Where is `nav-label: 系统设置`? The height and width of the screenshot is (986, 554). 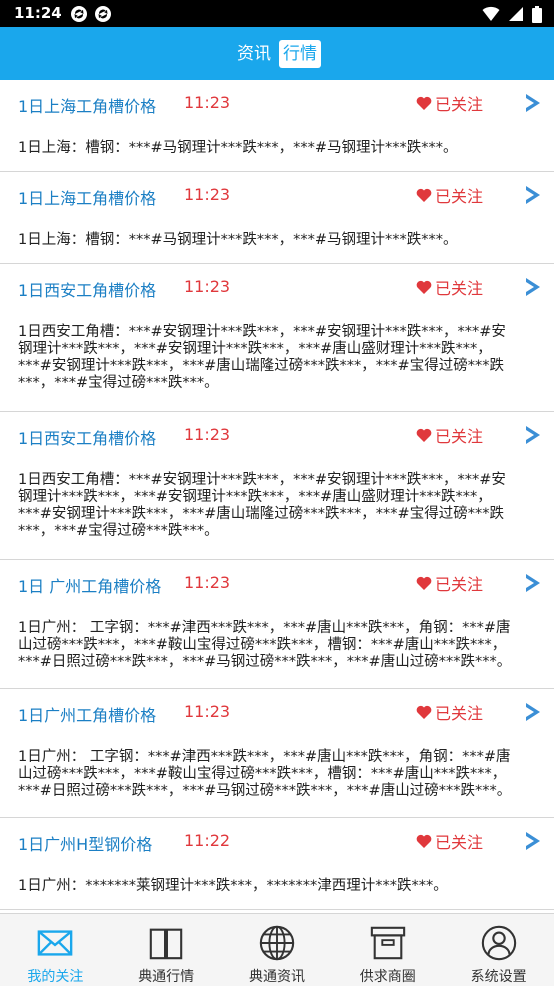
nav-label: 系统设置 is located at coordinates (498, 977).